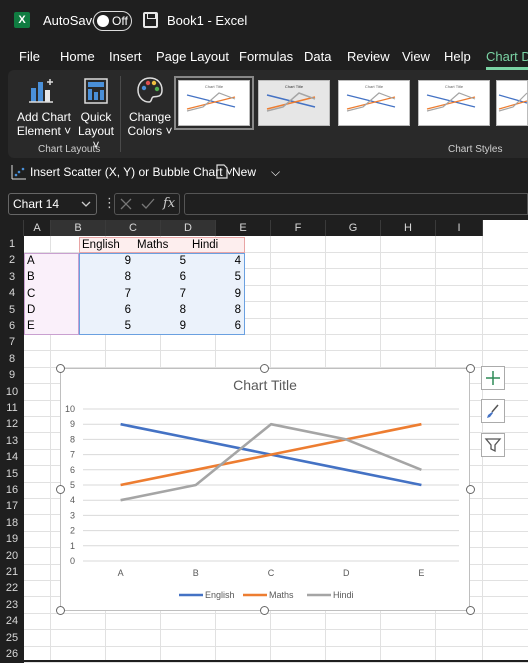 The image size is (528, 663). What do you see at coordinates (264, 610) in the screenshot?
I see `resize-handle-bottom` at bounding box center [264, 610].